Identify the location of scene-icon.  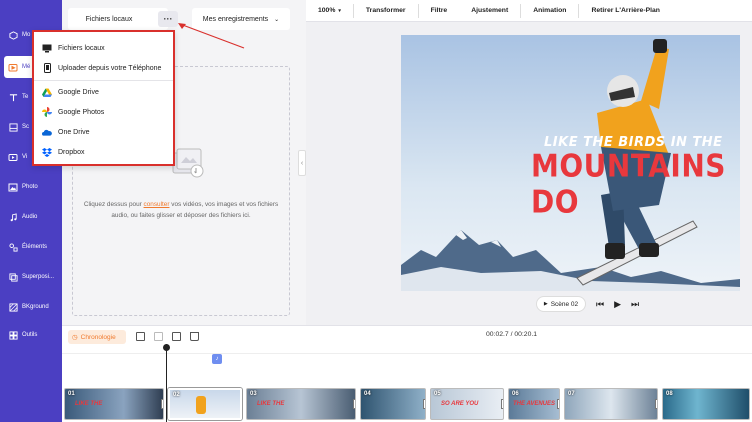
(13, 127).